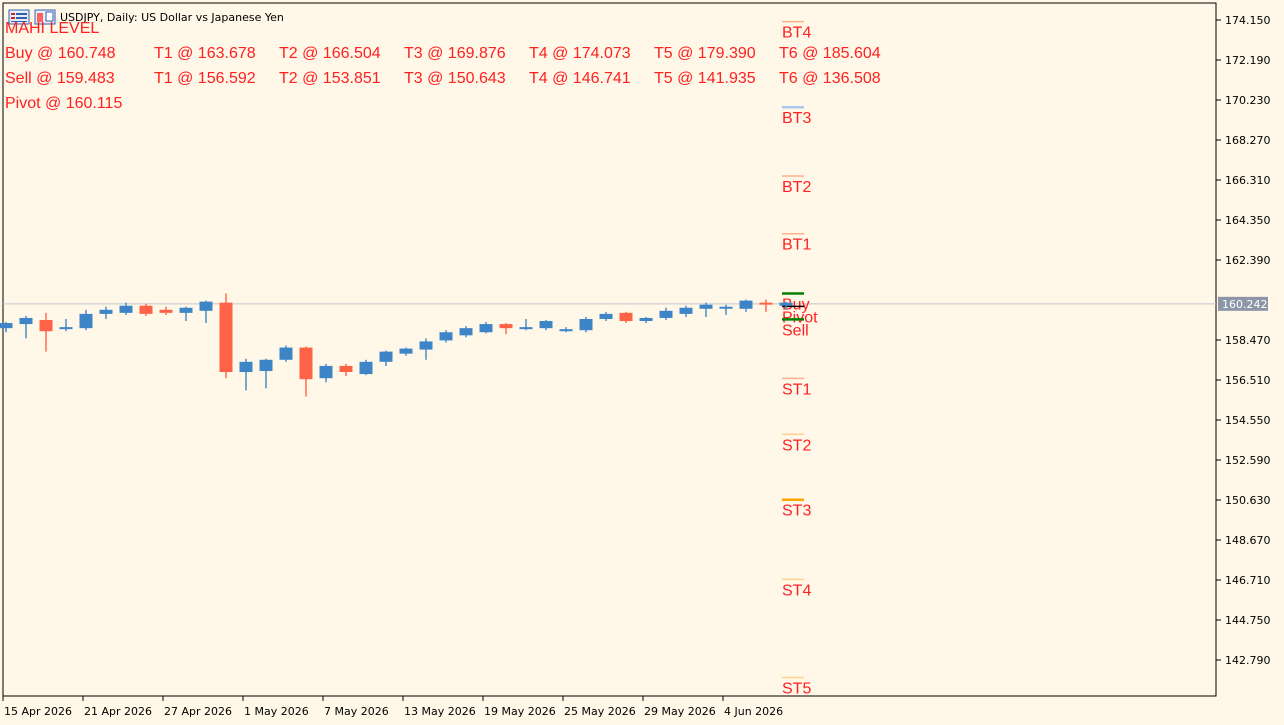 This screenshot has width=1284, height=725. I want to click on price-tick-label: 166.310, so click(1248, 180).